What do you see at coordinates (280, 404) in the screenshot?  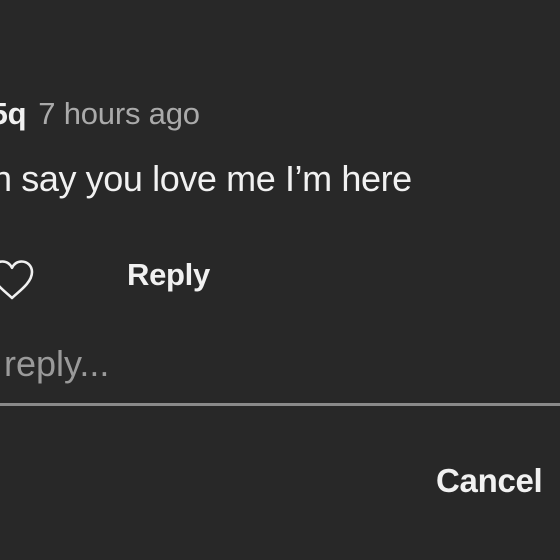 I see `reply-input-underline` at bounding box center [280, 404].